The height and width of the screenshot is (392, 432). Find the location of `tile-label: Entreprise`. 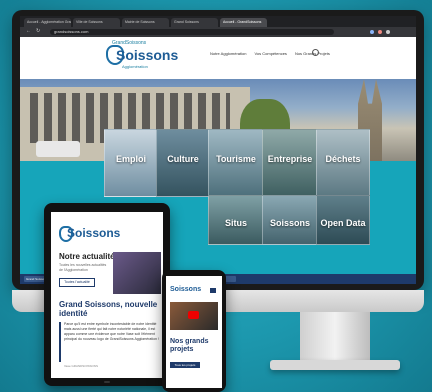

tile-label: Entreprise is located at coordinates (290, 159).